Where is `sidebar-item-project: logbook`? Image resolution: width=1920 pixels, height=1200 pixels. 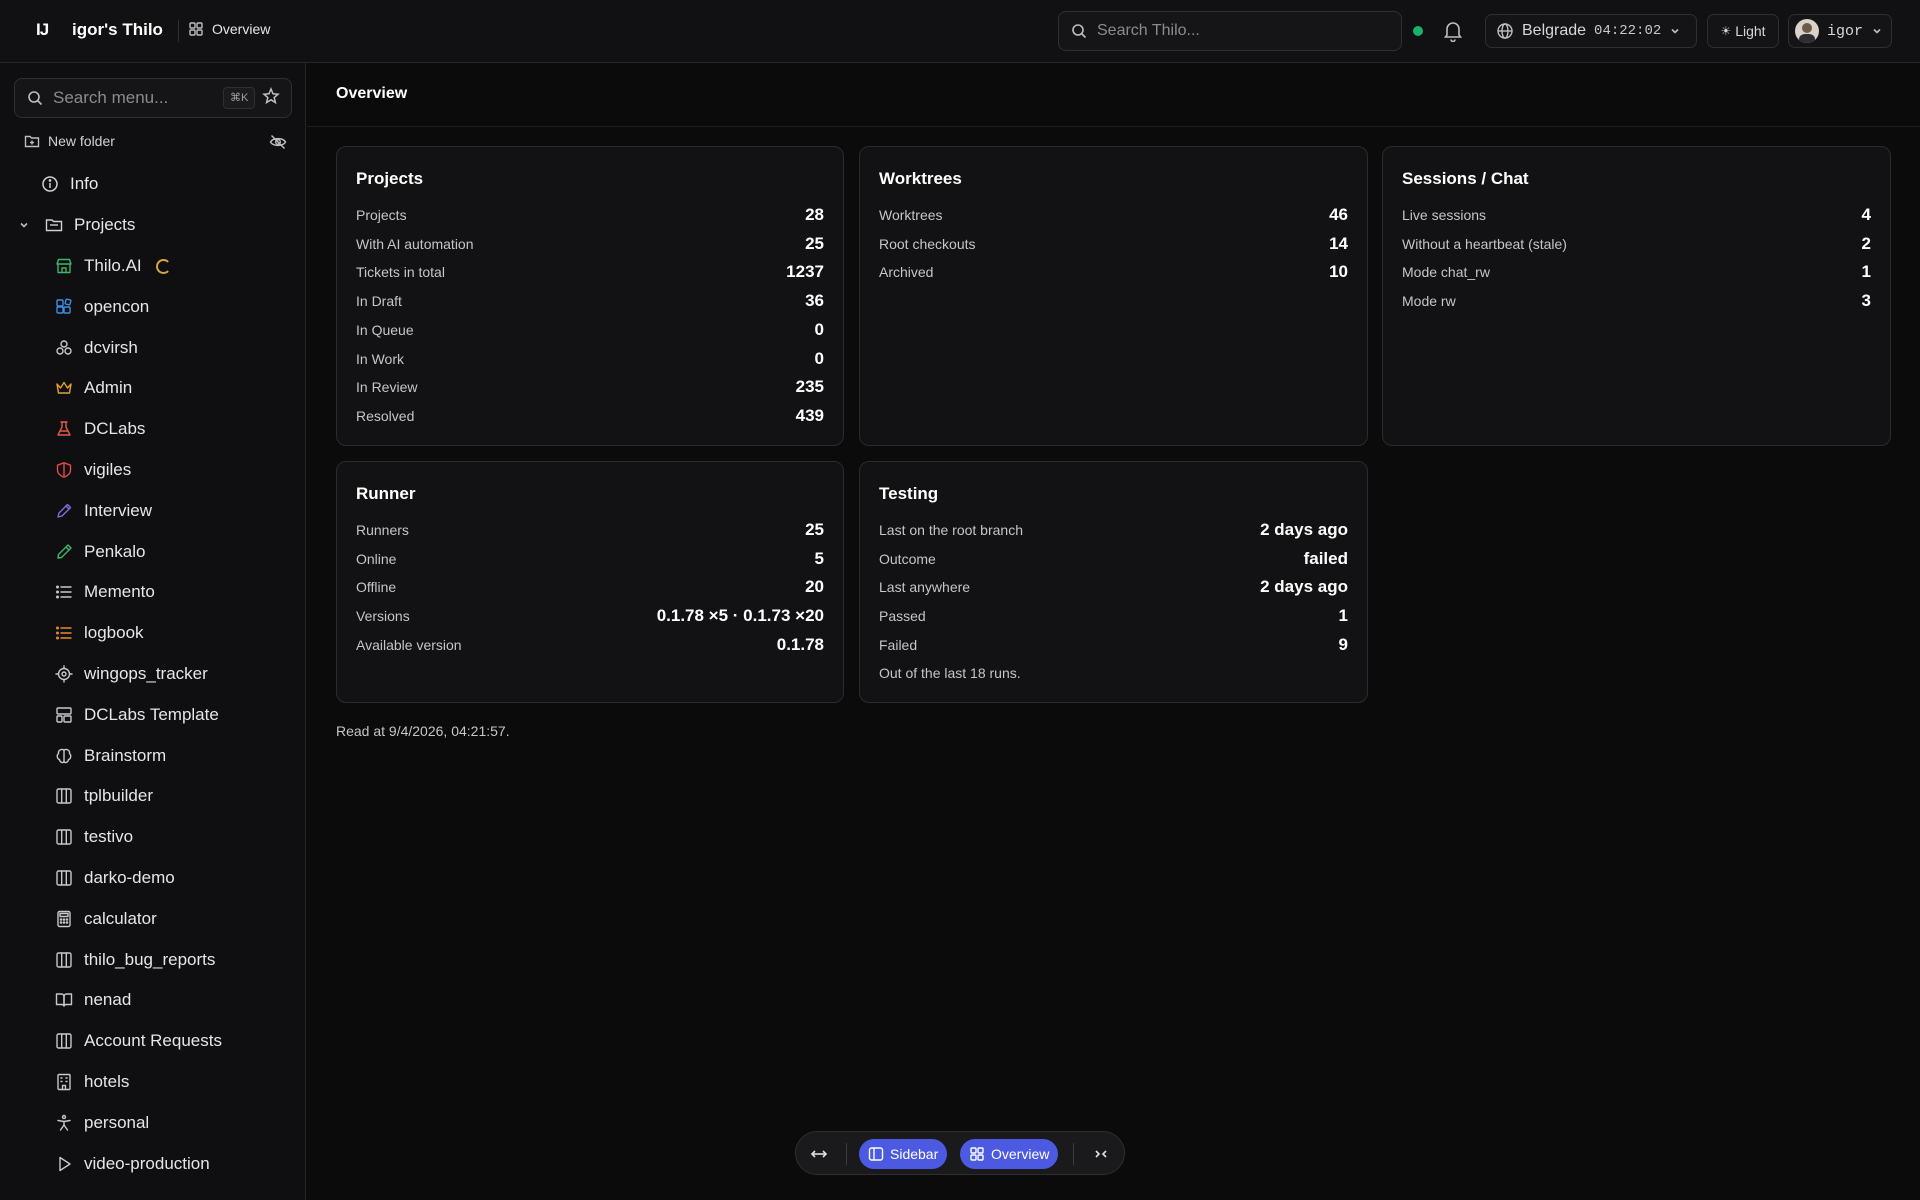
sidebar-item-project: logbook is located at coordinates (99, 633).